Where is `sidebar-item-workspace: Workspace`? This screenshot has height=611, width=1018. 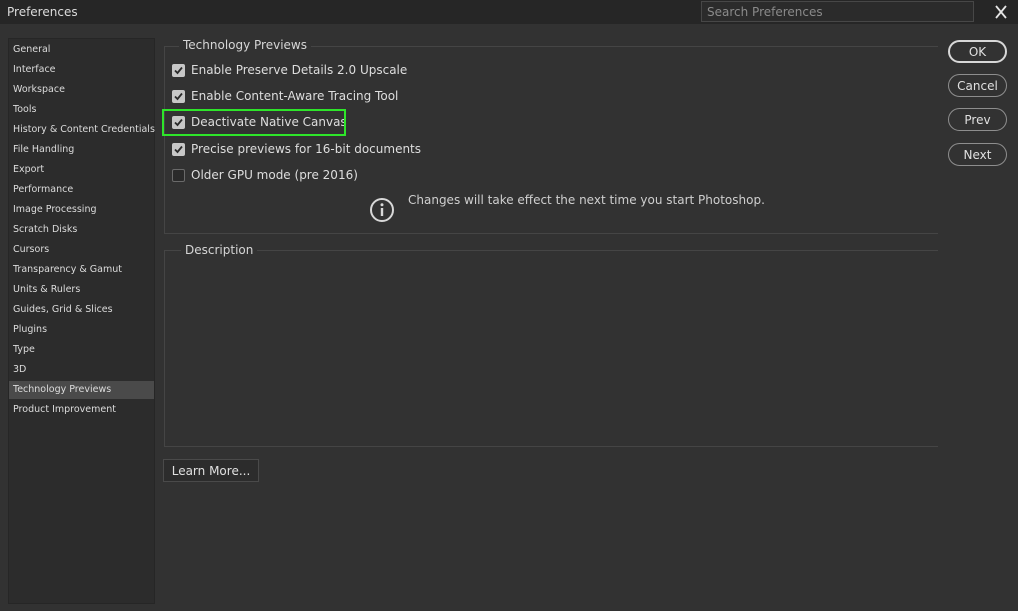 sidebar-item-workspace: Workspace is located at coordinates (81, 90).